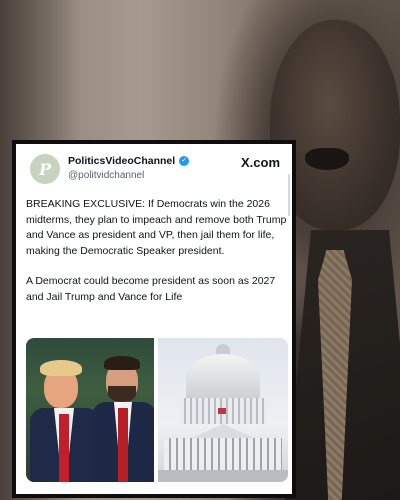 This screenshot has width=400, height=500. What do you see at coordinates (289, 195) in the screenshot?
I see `scrollbar` at bounding box center [289, 195].